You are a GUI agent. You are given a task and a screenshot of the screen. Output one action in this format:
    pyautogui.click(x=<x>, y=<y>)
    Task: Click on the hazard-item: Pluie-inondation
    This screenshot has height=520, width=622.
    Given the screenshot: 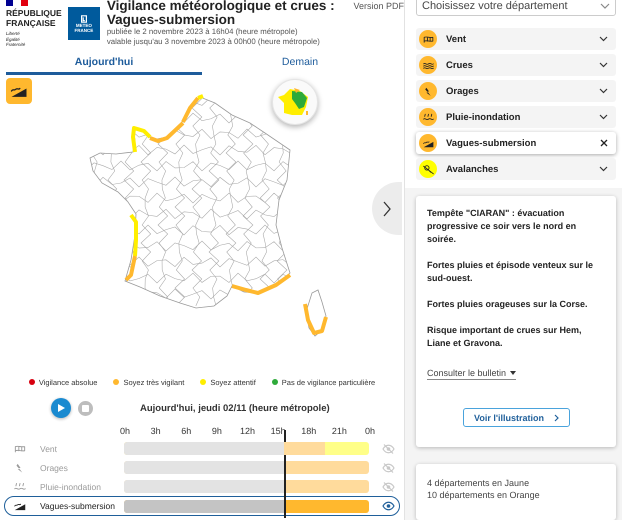 What is the action you would take?
    pyautogui.click(x=516, y=117)
    